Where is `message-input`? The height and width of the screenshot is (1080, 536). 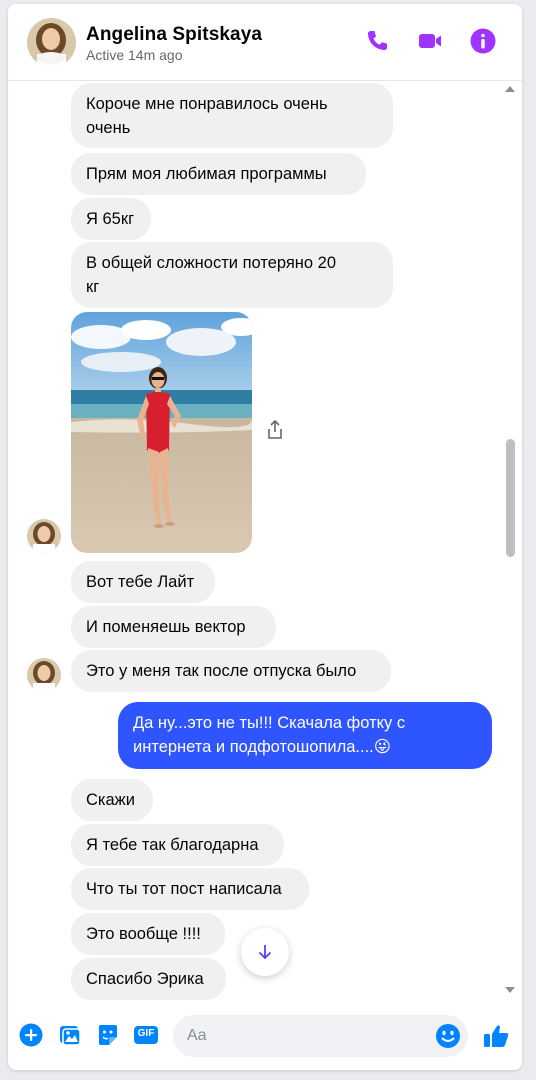 message-input is located at coordinates (307, 1036).